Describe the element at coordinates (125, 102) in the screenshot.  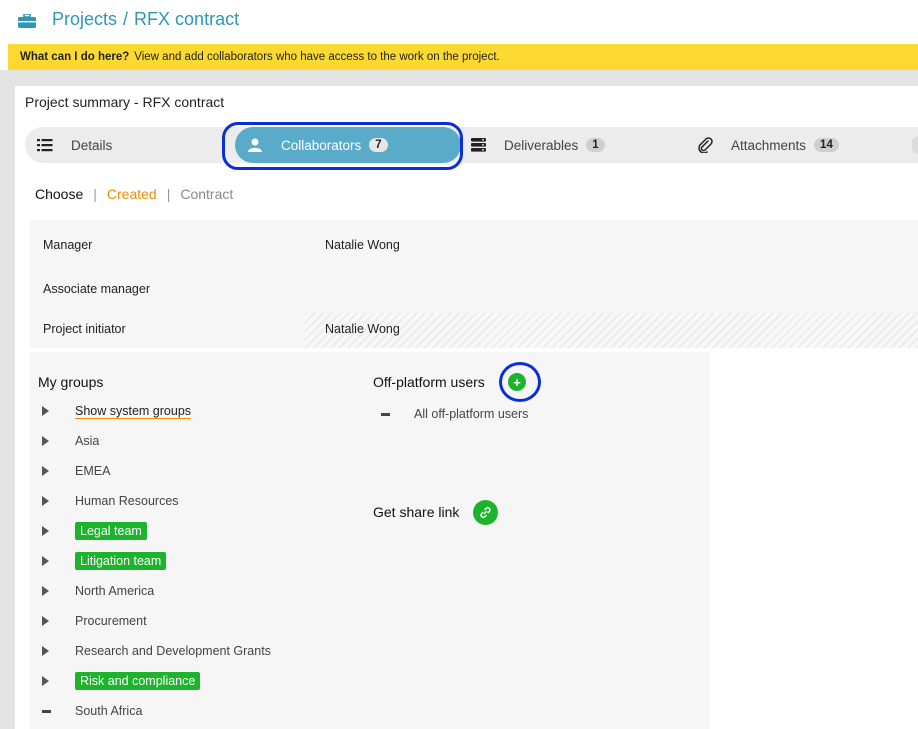
I see `page-title: Project summary - RFX contract` at that location.